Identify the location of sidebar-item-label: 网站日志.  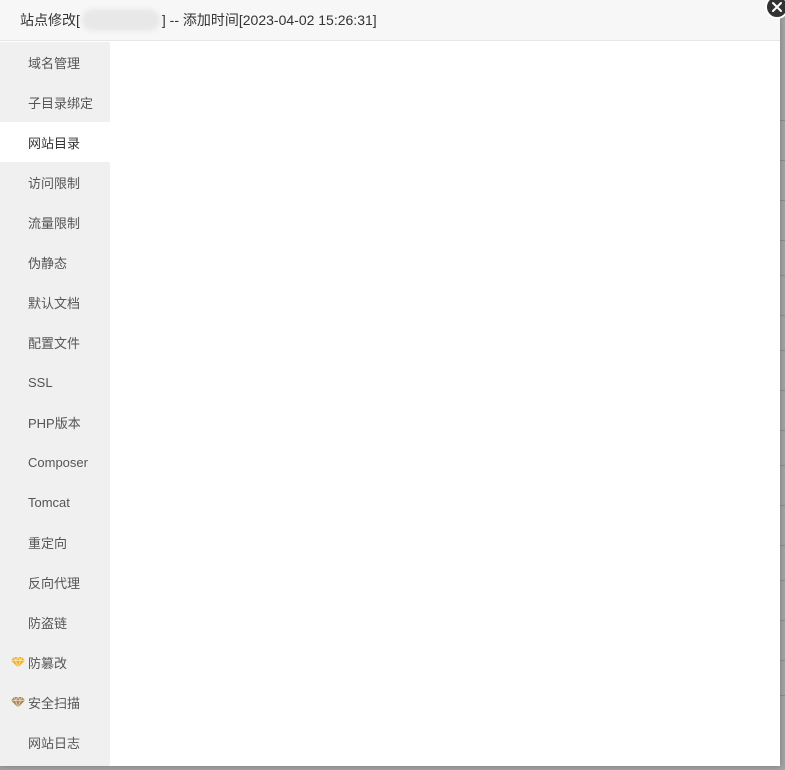
(54, 743).